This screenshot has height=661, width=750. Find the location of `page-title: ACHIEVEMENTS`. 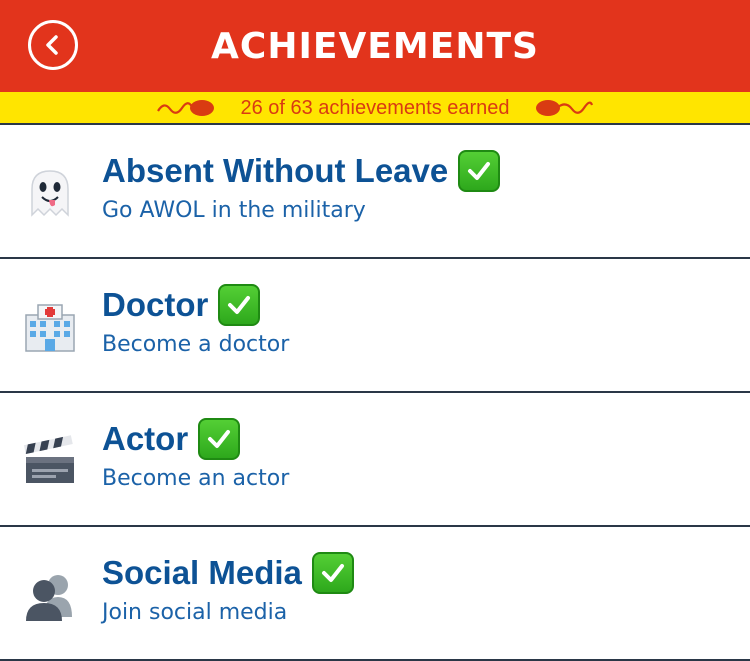

page-title: ACHIEVEMENTS is located at coordinates (375, 46).